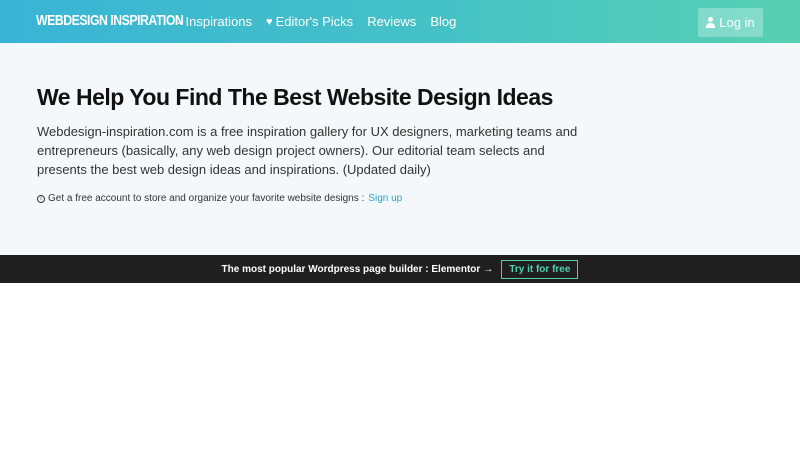 This screenshot has width=800, height=470. What do you see at coordinates (110, 20) in the screenshot?
I see `site-logo: WEBDESIGN INSPIRATION` at bounding box center [110, 20].